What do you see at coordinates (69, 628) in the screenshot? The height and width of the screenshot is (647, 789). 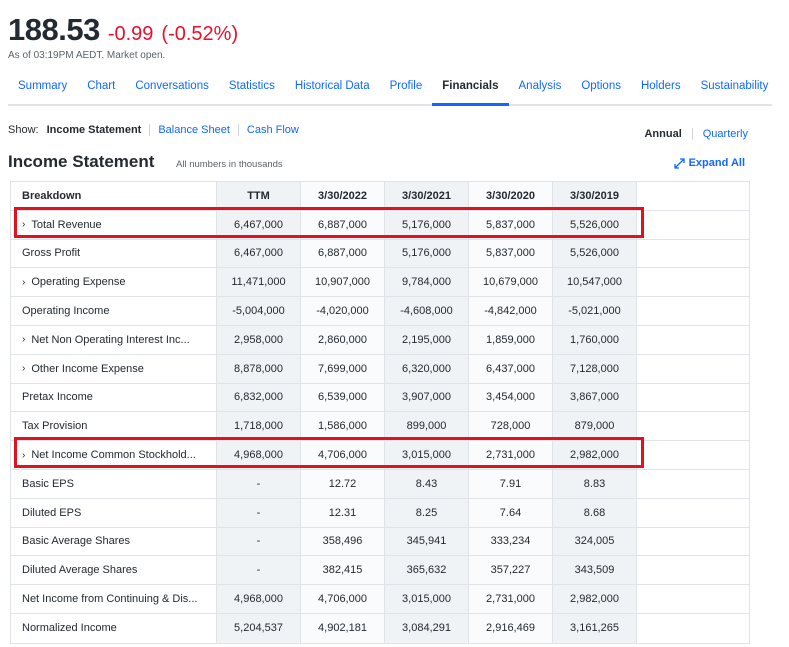 I see `row-label: Normalized Income` at bounding box center [69, 628].